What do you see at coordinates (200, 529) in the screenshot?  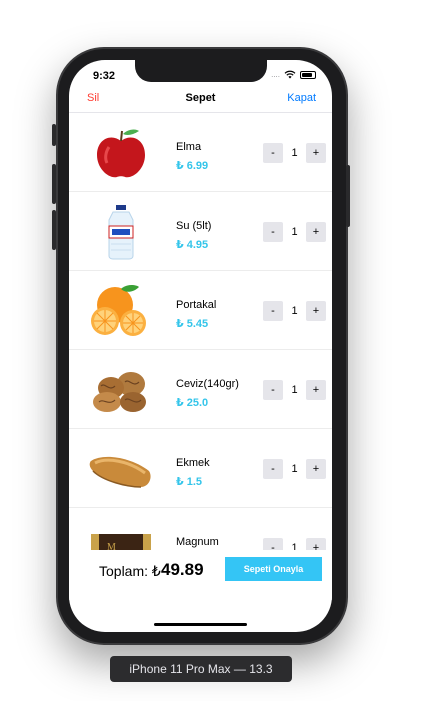 I see `cart-row: M Magnum - 1 +` at bounding box center [200, 529].